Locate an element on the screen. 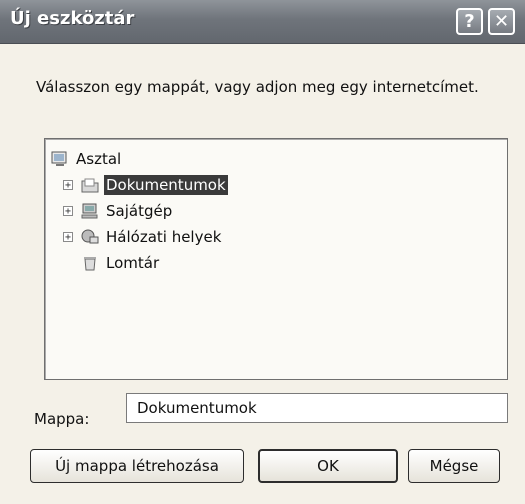 The height and width of the screenshot is (504, 525). tree-item-lomtar: Lomtár is located at coordinates (121, 263).